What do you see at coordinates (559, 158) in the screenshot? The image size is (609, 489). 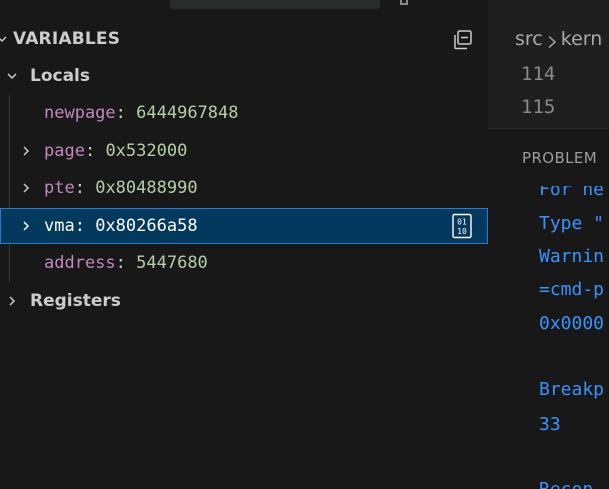 I see `tab-problems: PROBLEM` at bounding box center [559, 158].